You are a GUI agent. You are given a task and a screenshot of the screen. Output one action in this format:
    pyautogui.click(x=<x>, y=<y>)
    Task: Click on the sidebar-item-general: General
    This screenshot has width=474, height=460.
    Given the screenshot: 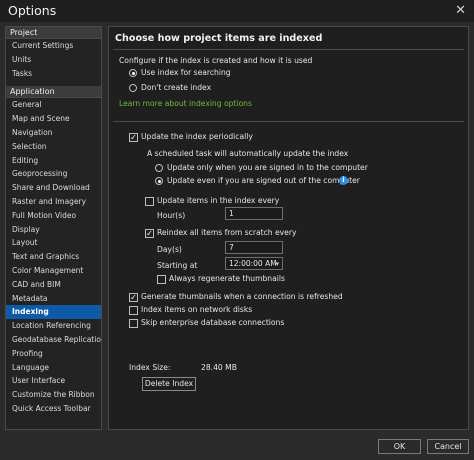 What is the action you would take?
    pyautogui.click(x=53, y=105)
    